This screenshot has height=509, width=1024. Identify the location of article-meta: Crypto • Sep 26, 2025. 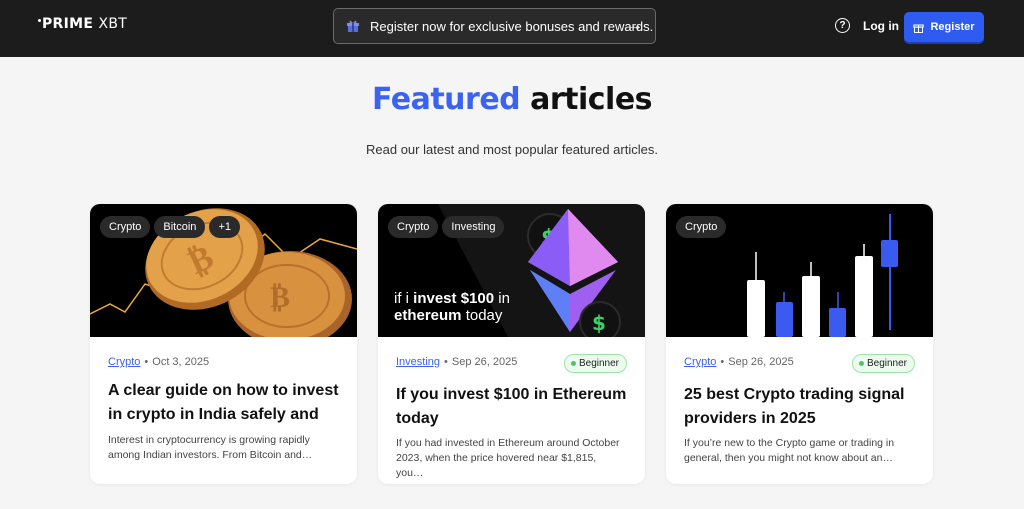
(739, 362).